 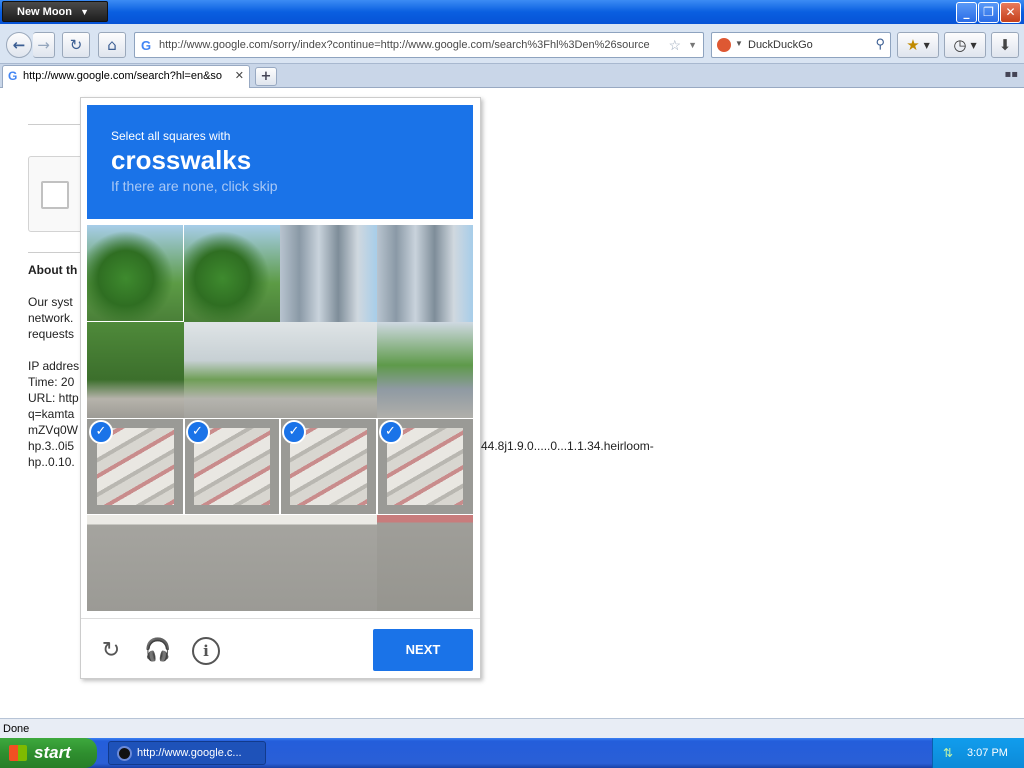 I want to click on search-box: ▼ DuckDuckGo ⚲, so click(x=801, y=45).